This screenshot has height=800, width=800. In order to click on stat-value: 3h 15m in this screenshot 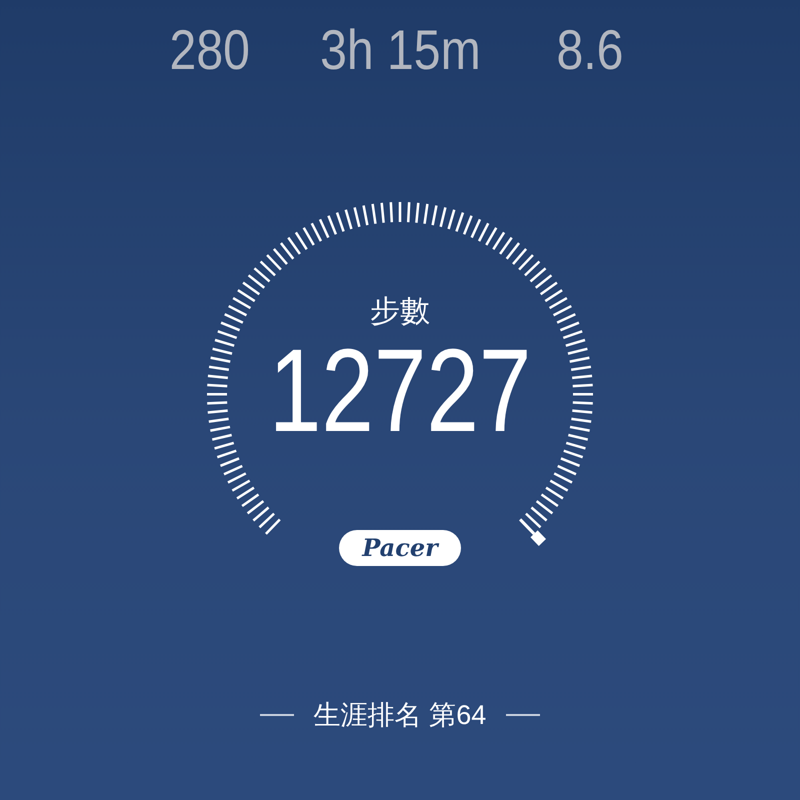, I will do `click(400, 50)`.